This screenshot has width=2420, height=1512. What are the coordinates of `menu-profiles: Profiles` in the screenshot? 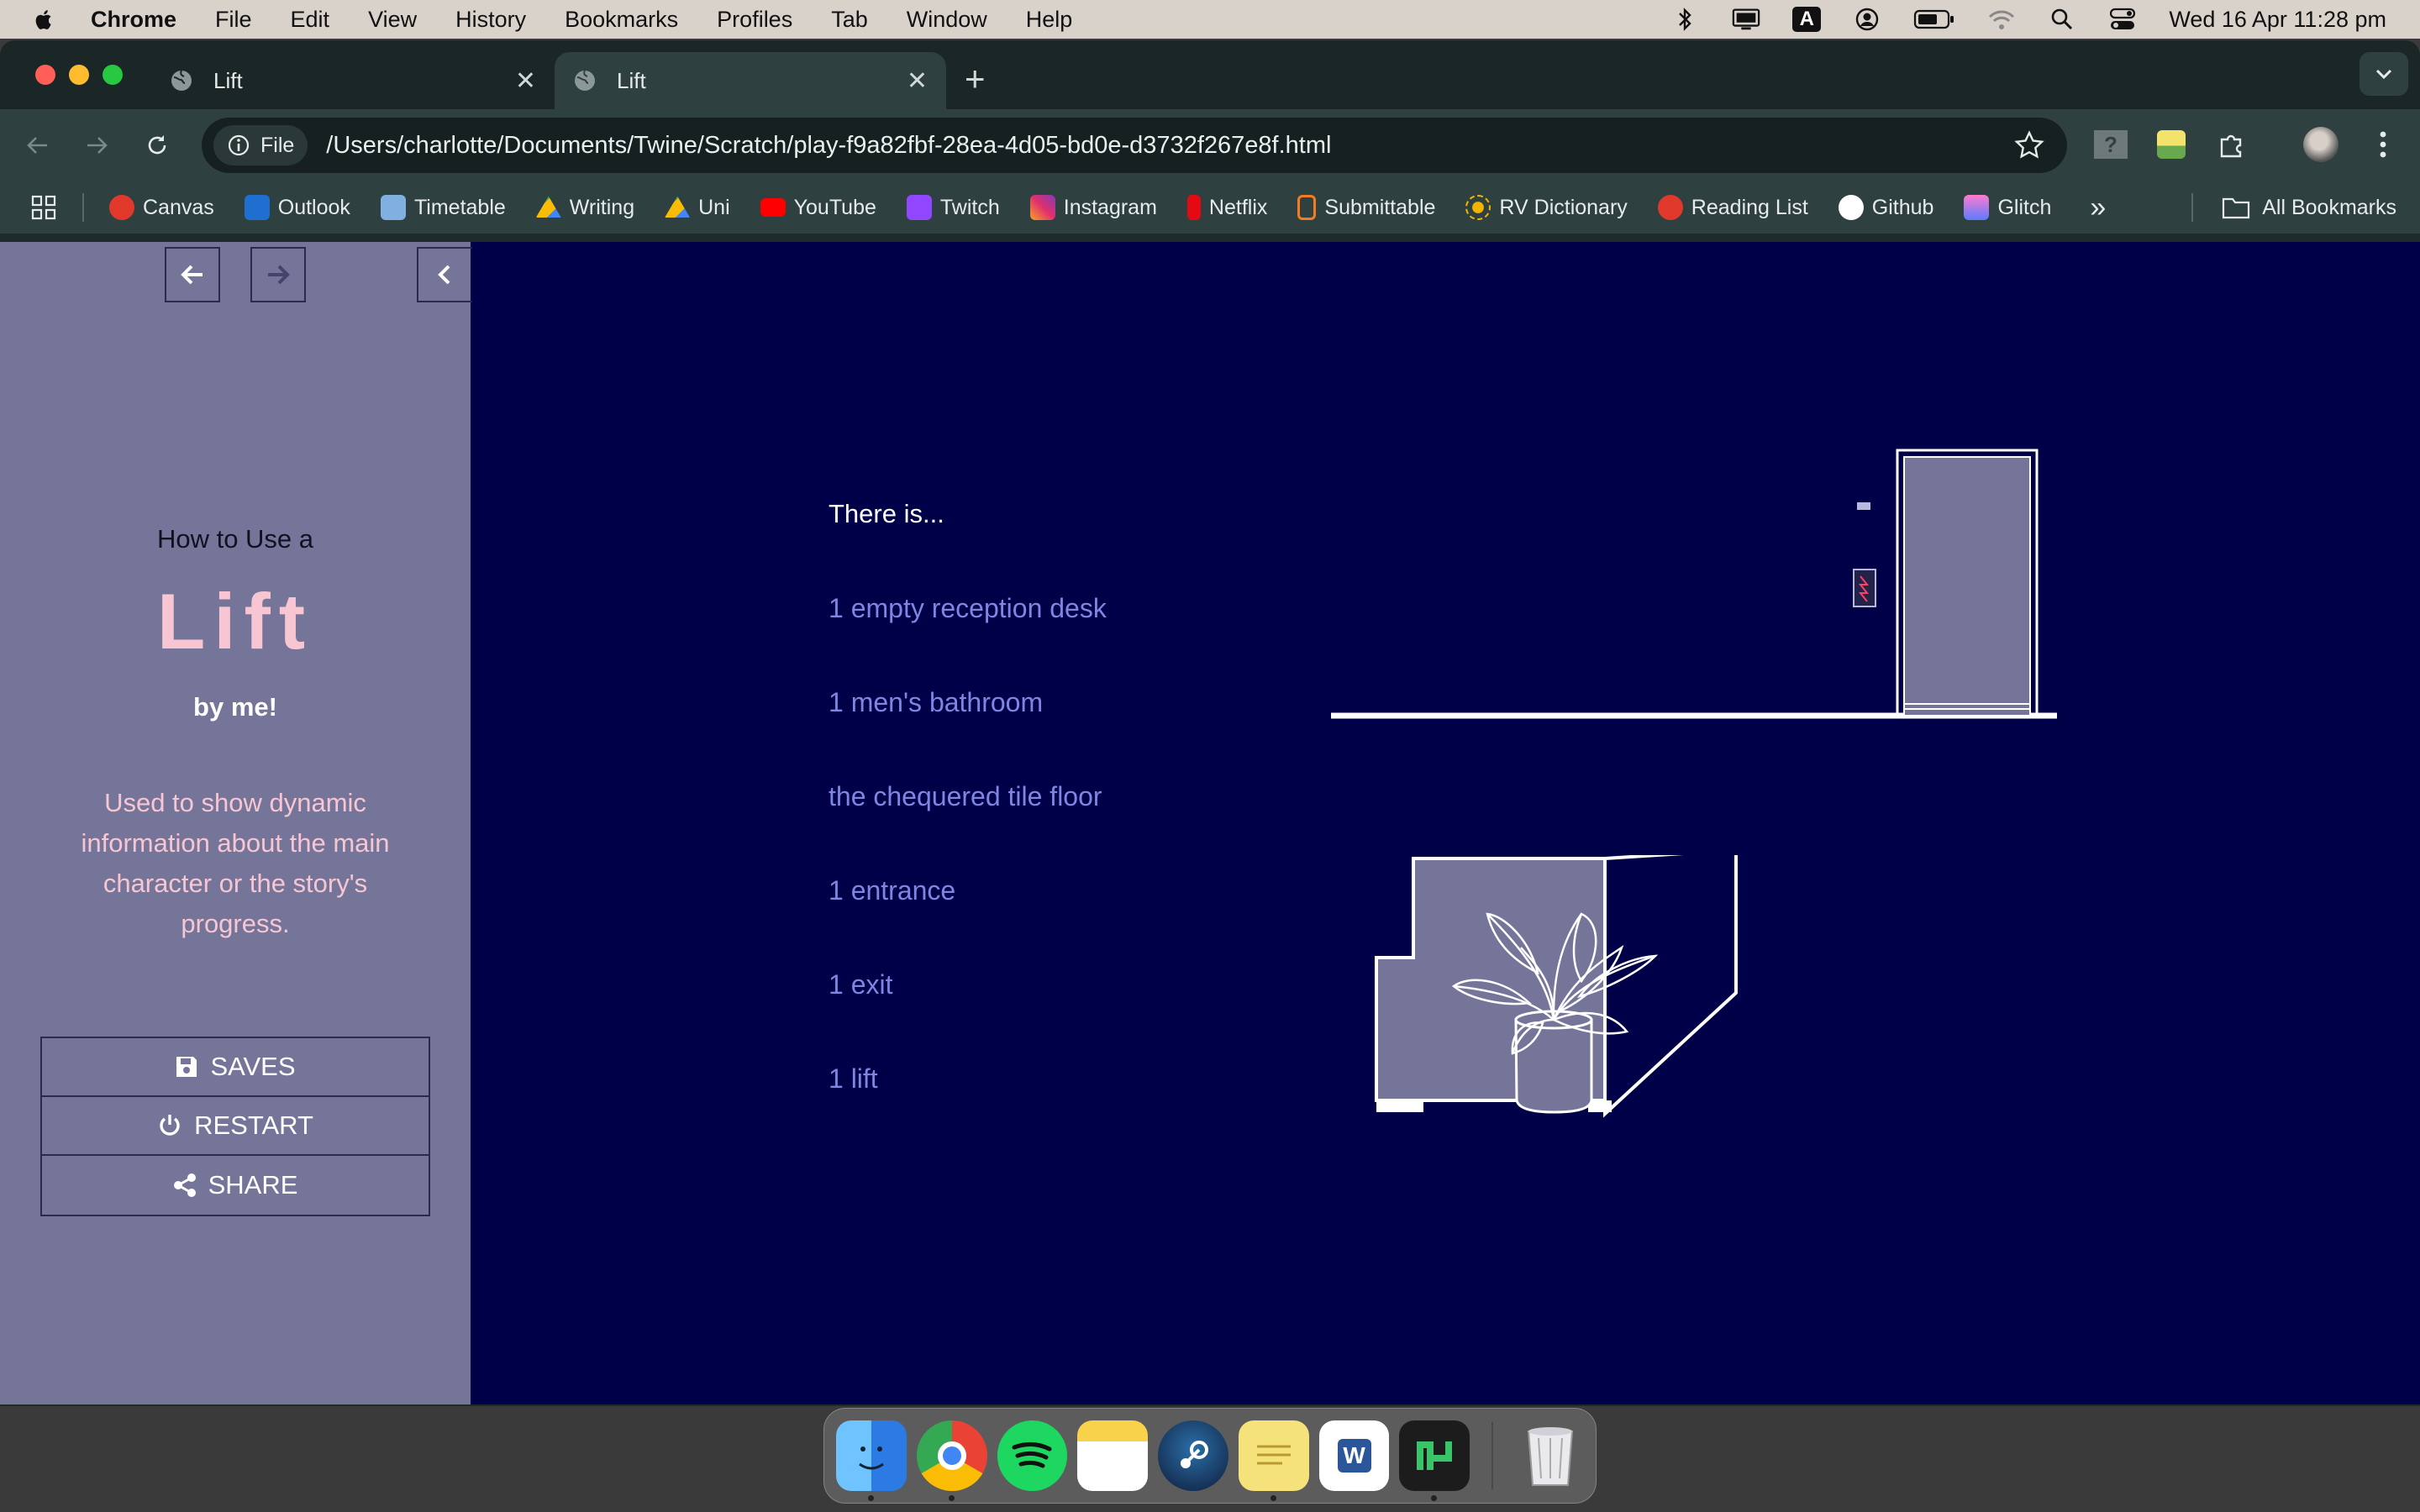 It's located at (754, 20).